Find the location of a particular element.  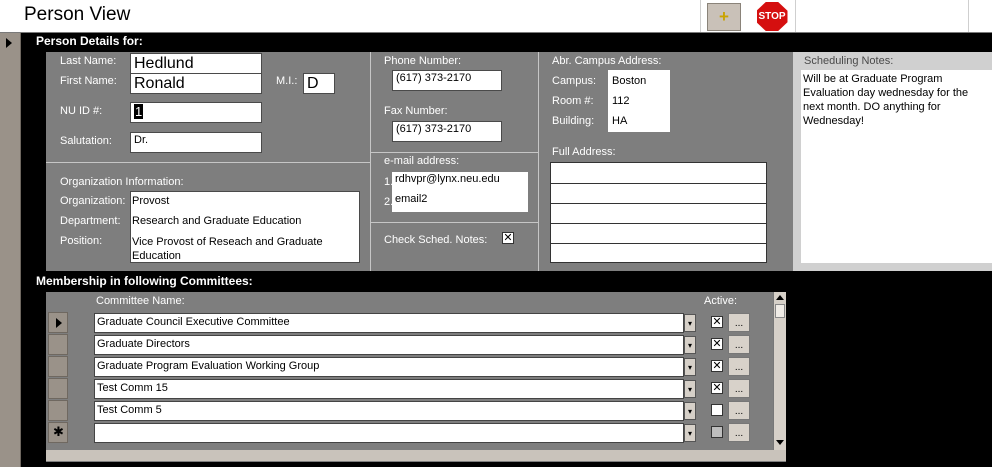

full-address-label: Full Address: is located at coordinates (584, 152).